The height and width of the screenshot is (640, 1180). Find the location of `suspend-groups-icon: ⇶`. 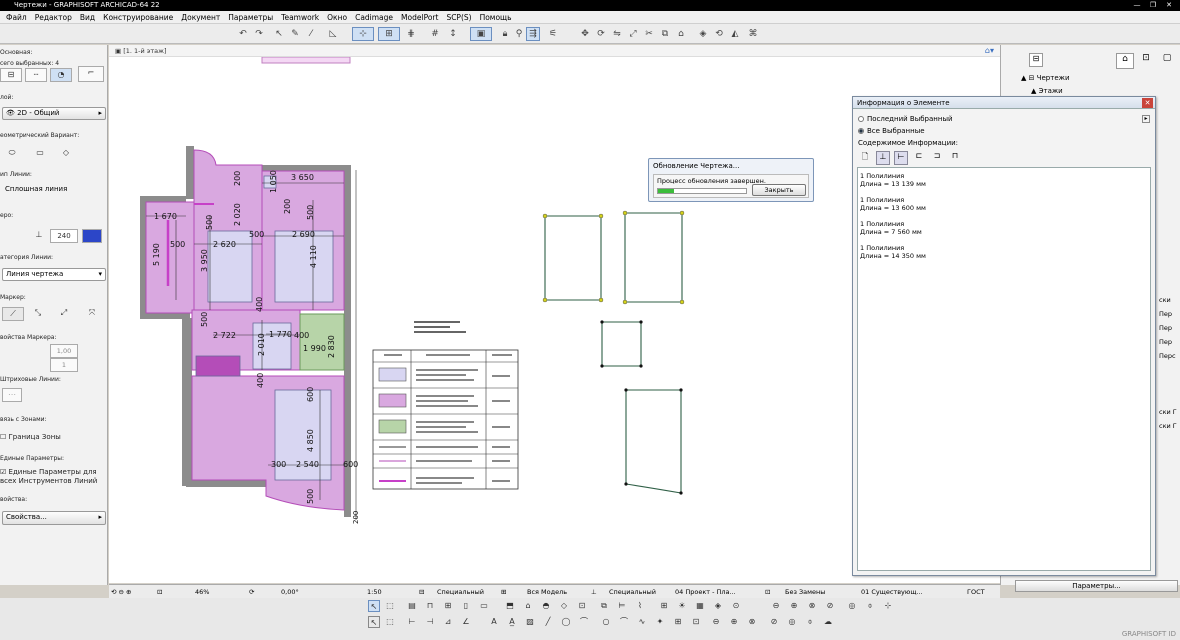

suspend-groups-icon: ⇶ is located at coordinates (533, 34).